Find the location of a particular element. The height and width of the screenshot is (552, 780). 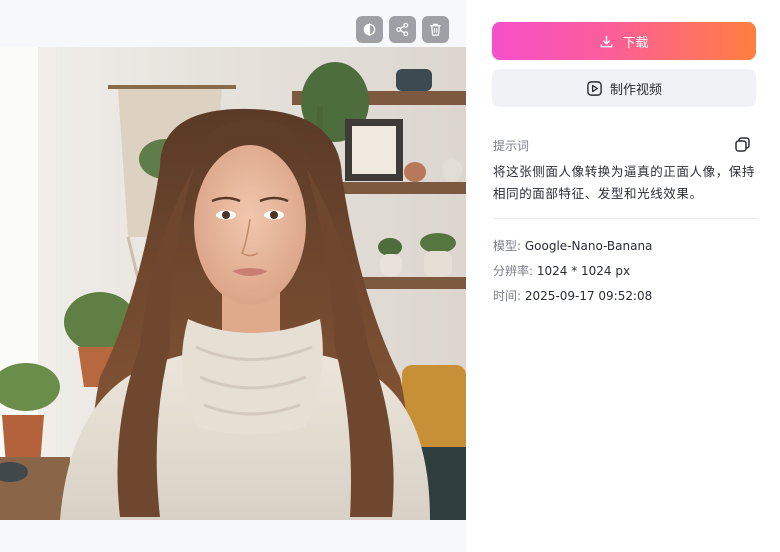

video-play-icon is located at coordinates (594, 88).